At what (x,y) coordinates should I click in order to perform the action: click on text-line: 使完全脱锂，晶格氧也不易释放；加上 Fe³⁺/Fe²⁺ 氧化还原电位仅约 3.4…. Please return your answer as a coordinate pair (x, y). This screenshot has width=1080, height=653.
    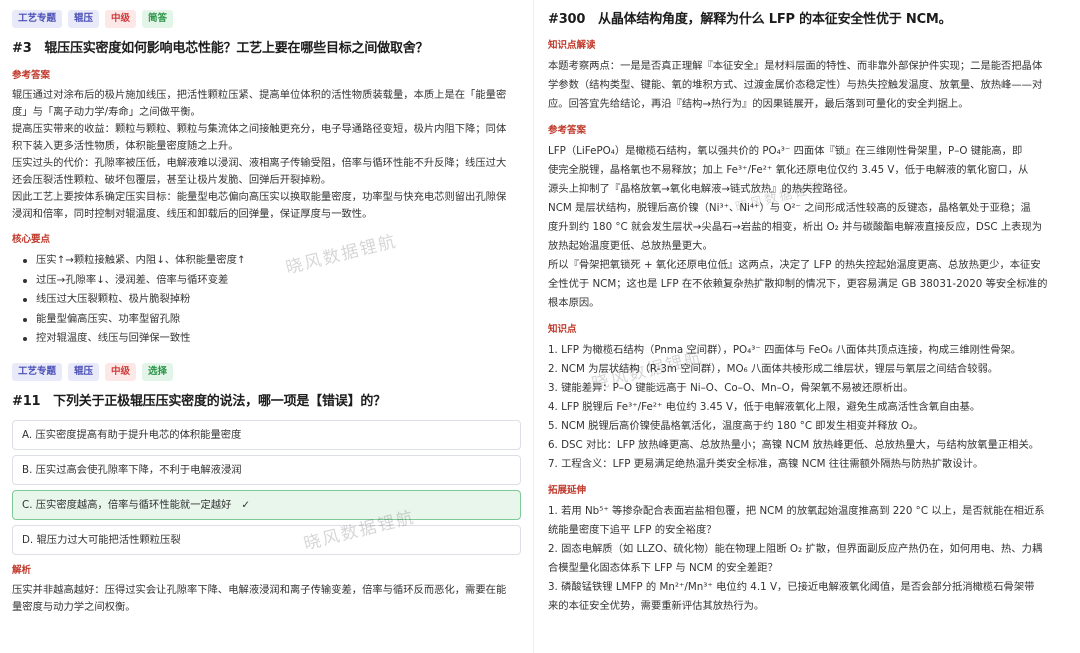
    Looking at the image, I should click on (788, 170).